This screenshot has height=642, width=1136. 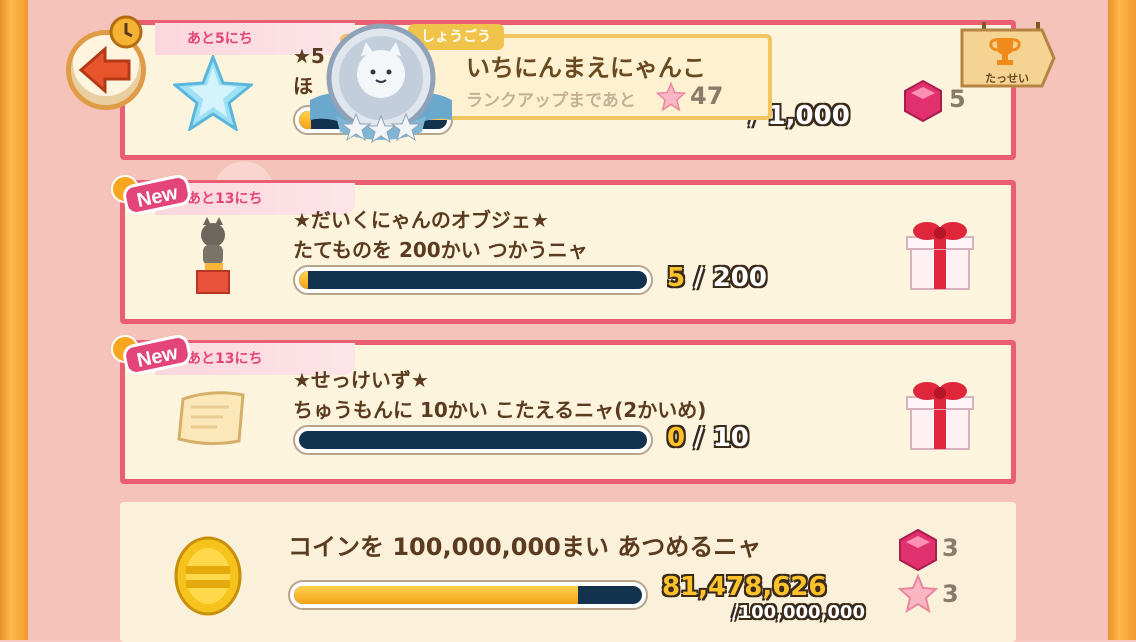 What do you see at coordinates (586, 68) in the screenshot?
I see `rank-title: いちにんまえにゃんこ` at bounding box center [586, 68].